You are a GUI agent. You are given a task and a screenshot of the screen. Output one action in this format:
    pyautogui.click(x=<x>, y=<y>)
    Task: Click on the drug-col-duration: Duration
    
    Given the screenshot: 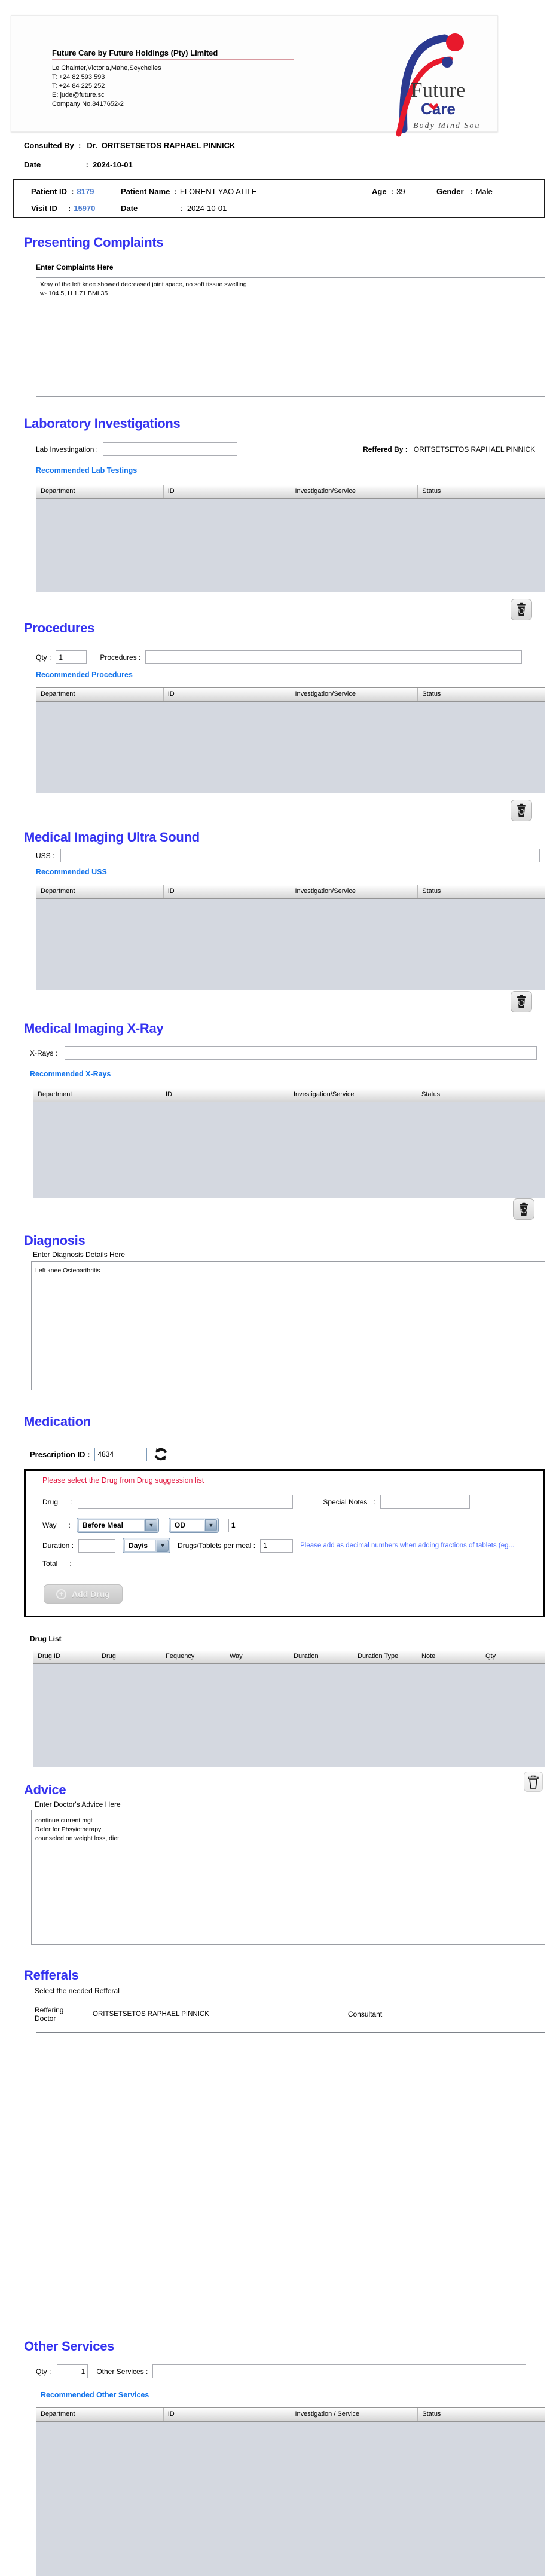 What is the action you would take?
    pyautogui.click(x=321, y=1656)
    